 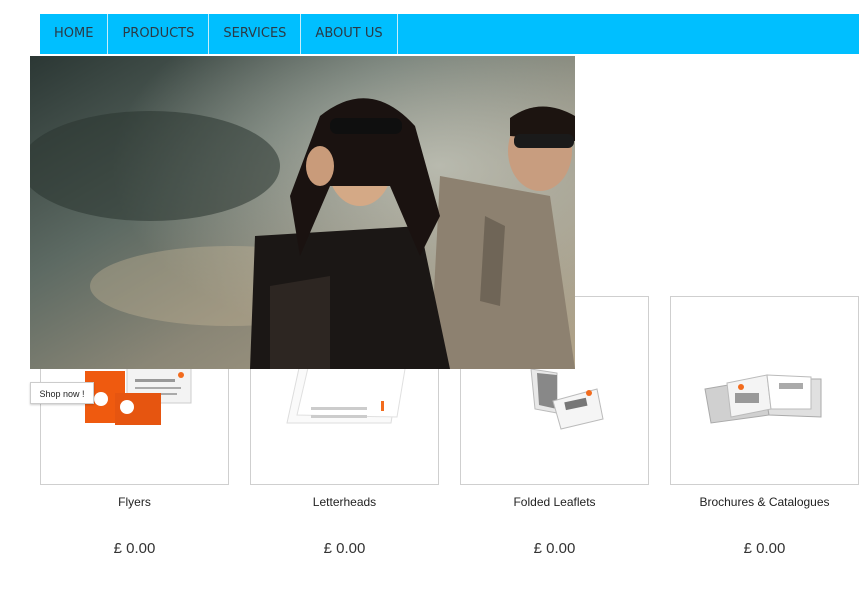 What do you see at coordinates (159, 34) in the screenshot?
I see `nav-products: PRODUCTS` at bounding box center [159, 34].